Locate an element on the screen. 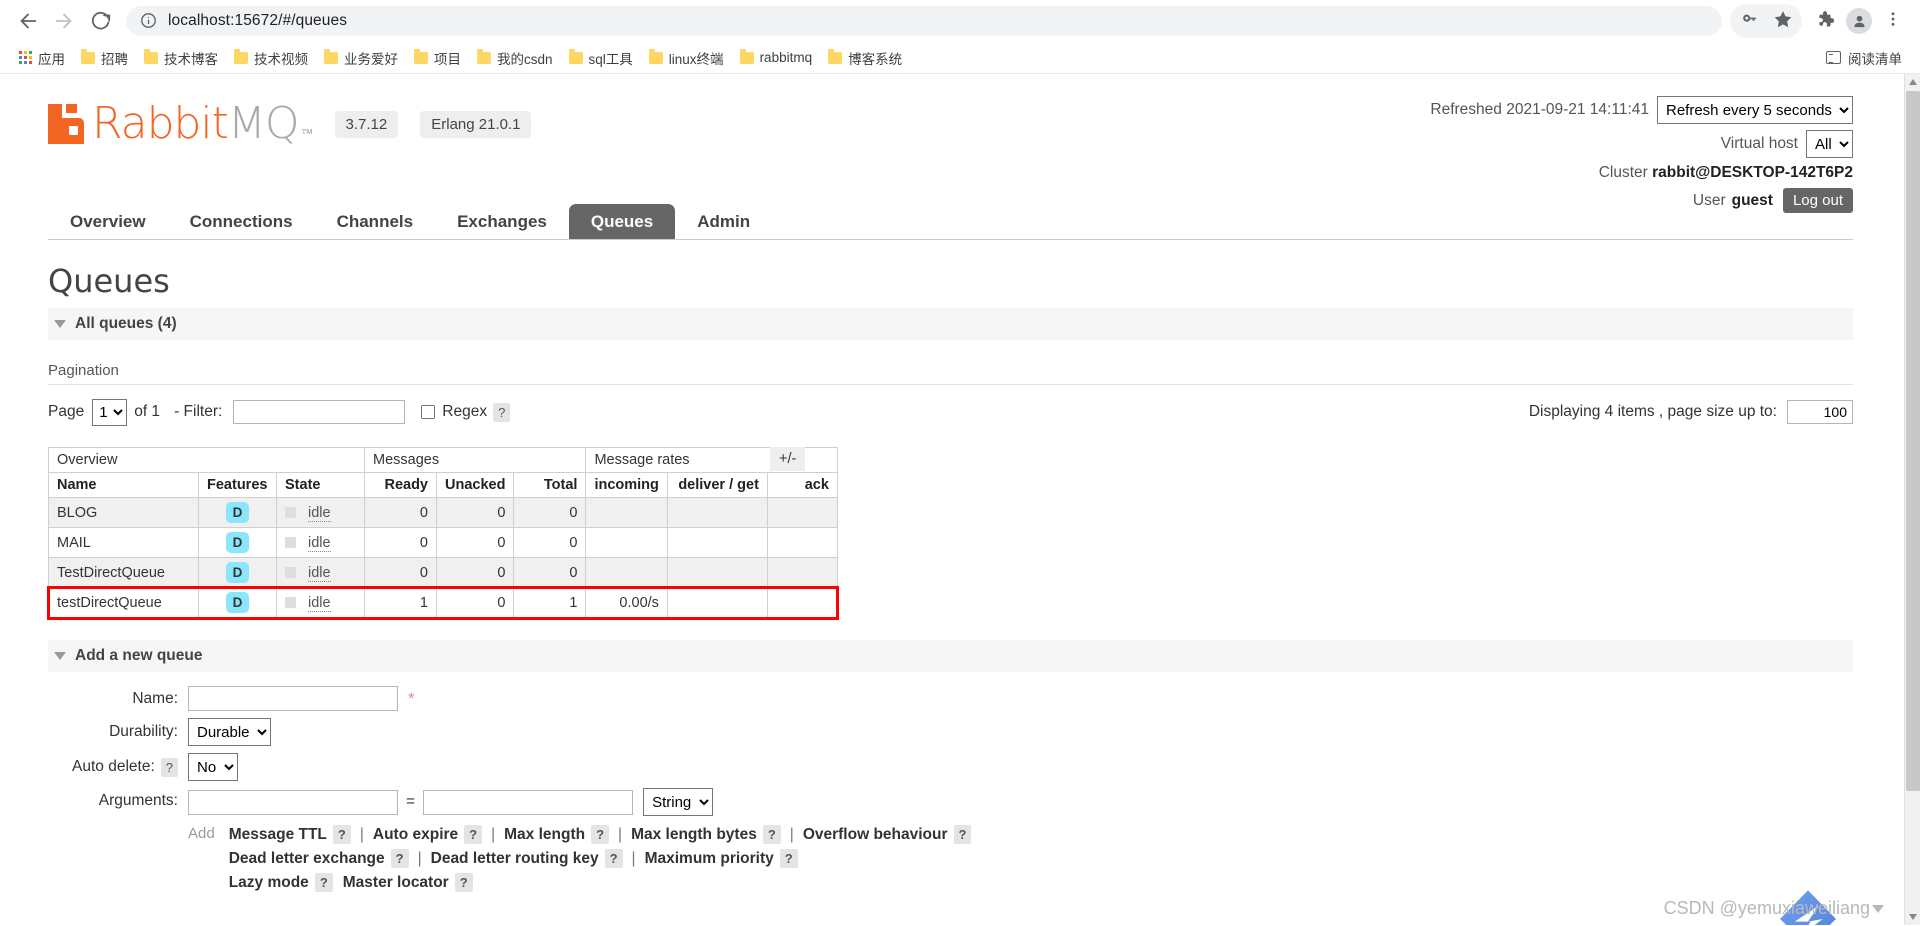  bookmark-apps: 应用 is located at coordinates (42, 58).